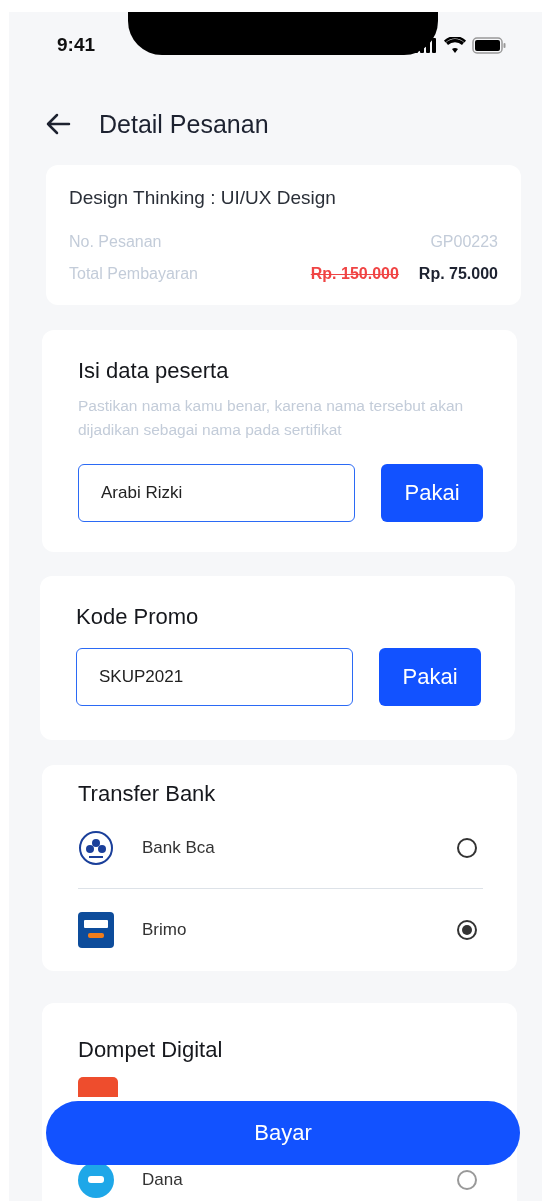 This screenshot has height=1201, width=542. What do you see at coordinates (151, 1050) in the screenshot?
I see `section-title: Dompet Digital` at bounding box center [151, 1050].